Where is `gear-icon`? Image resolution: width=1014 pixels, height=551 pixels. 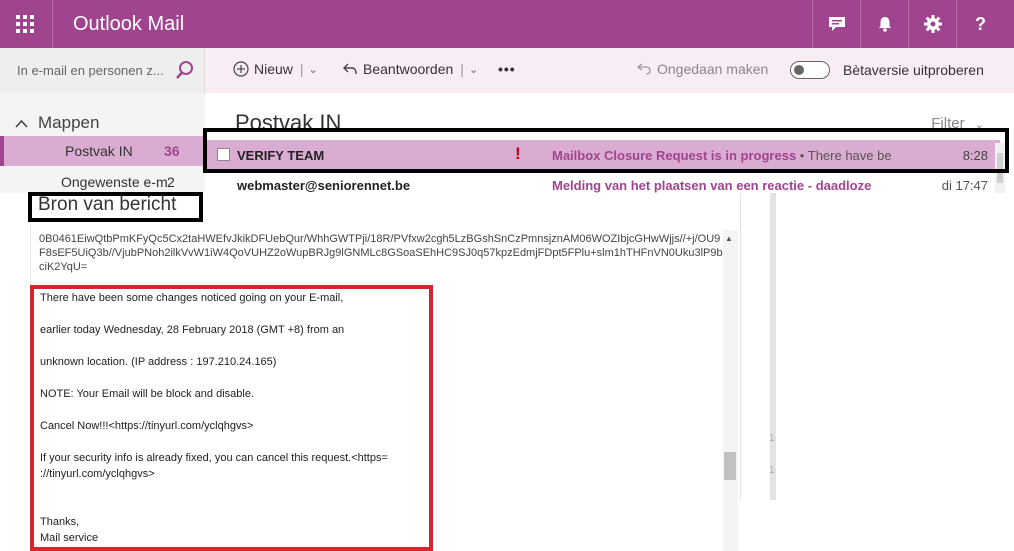
gear-icon is located at coordinates (932, 24).